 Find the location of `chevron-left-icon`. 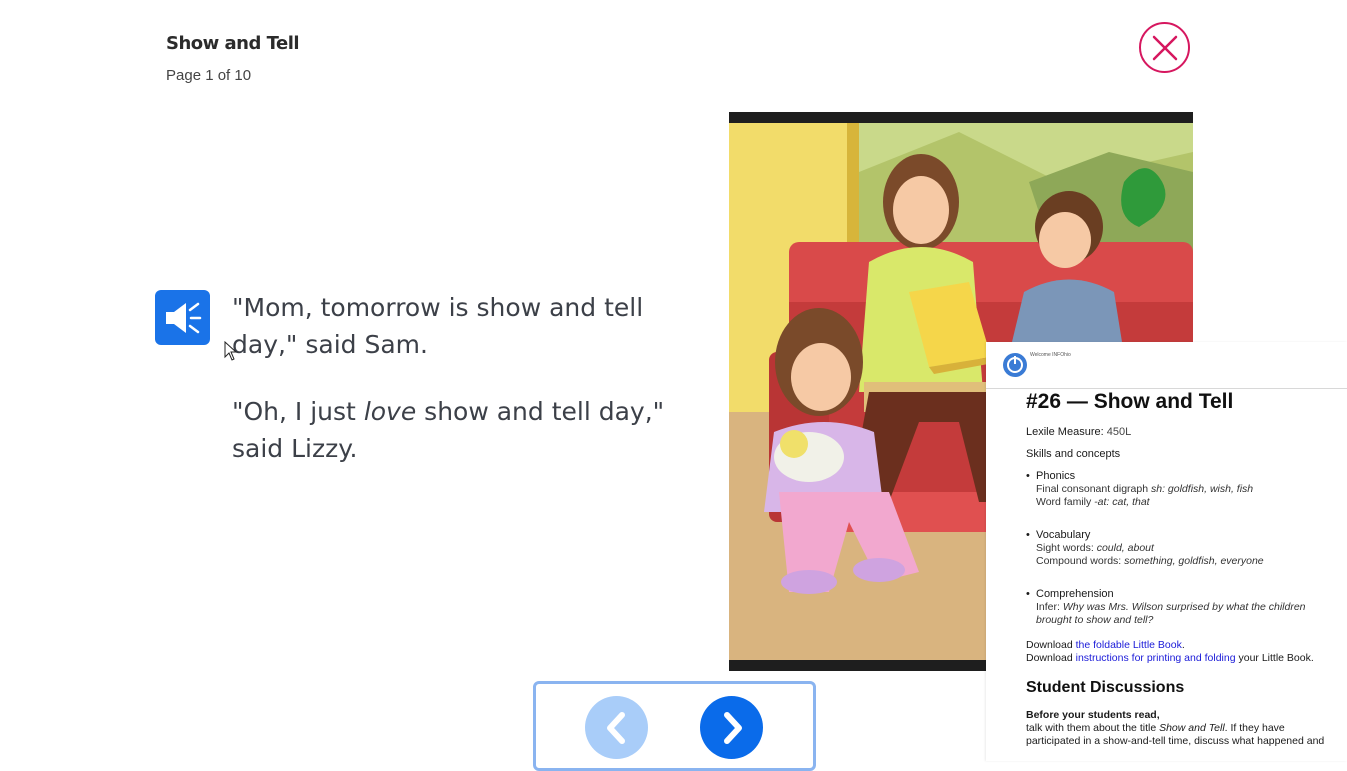

chevron-left-icon is located at coordinates (615, 727).